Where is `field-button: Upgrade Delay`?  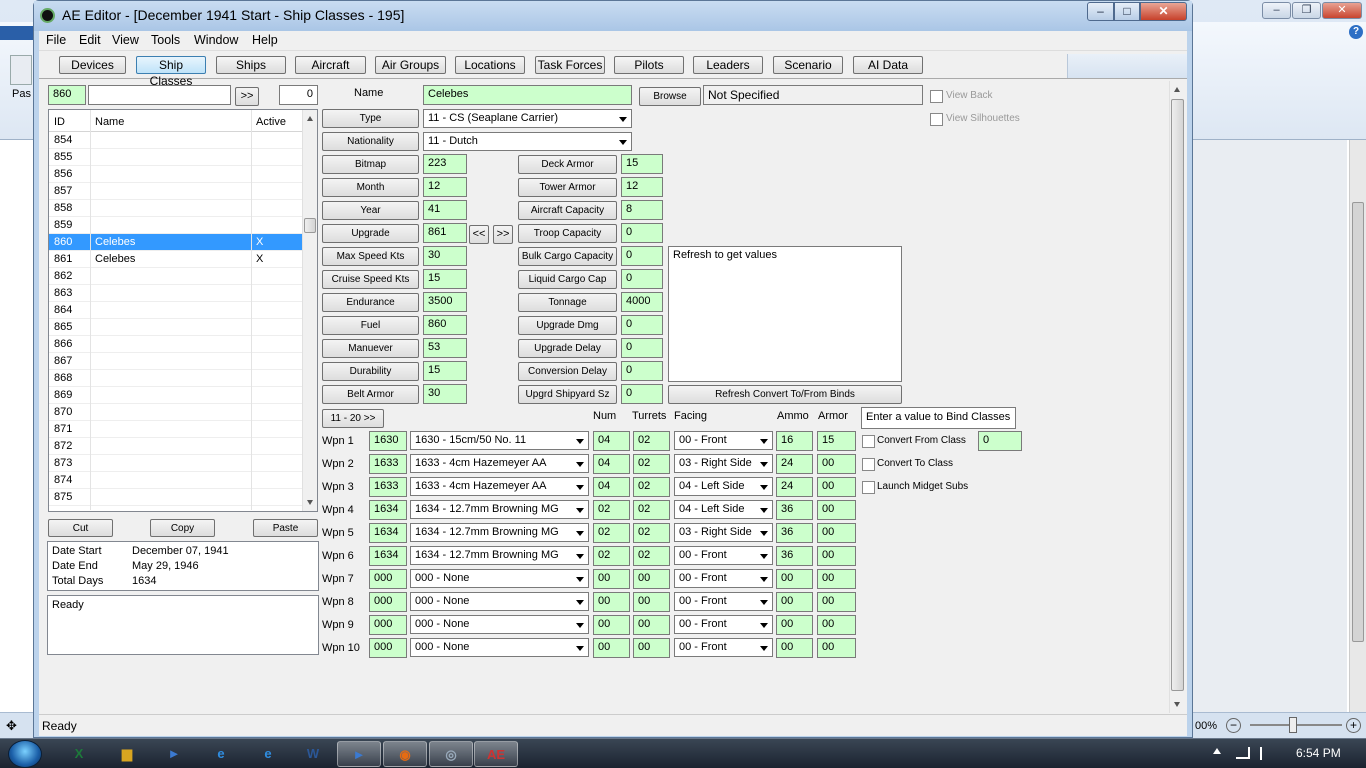
field-button: Upgrade Delay is located at coordinates (567, 348).